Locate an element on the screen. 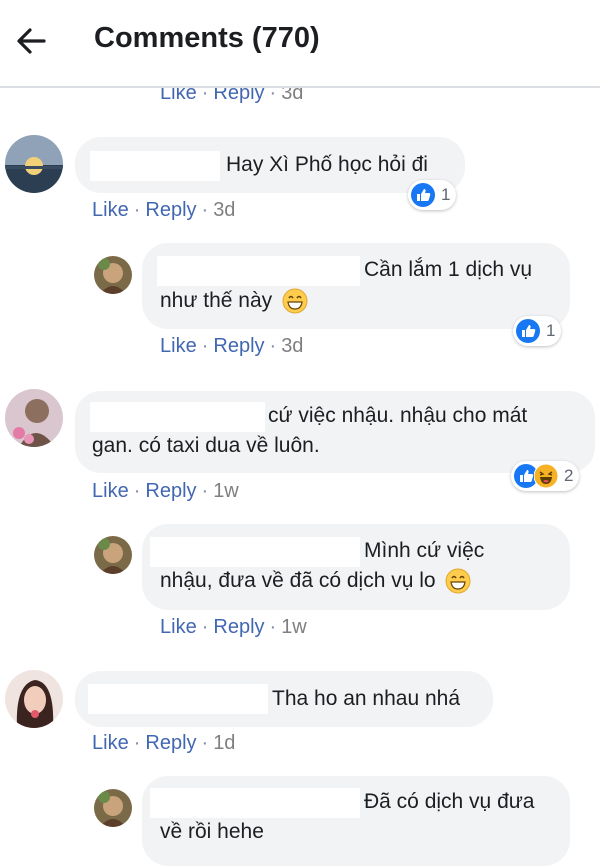 The width and height of the screenshot is (600, 866). reply-text-line: về rồi hehe is located at coordinates (212, 831).